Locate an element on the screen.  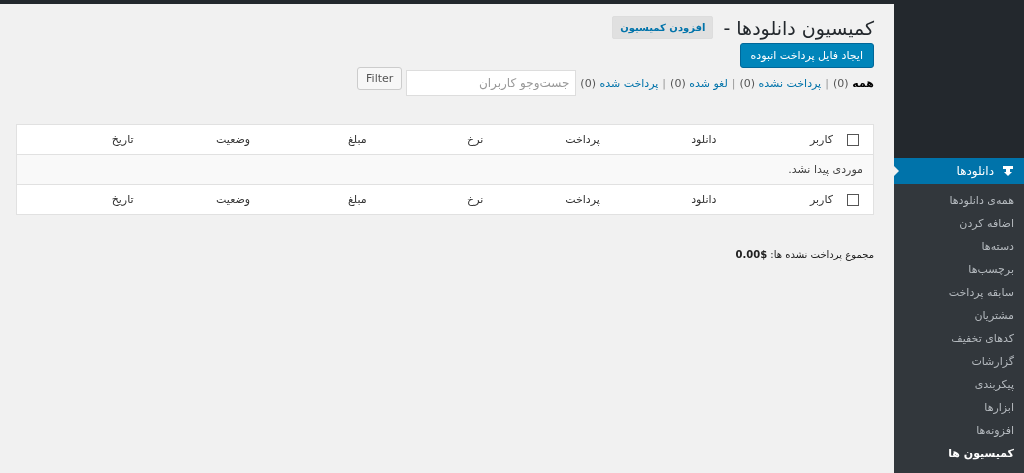
download-icon is located at coordinates (1008, 171).